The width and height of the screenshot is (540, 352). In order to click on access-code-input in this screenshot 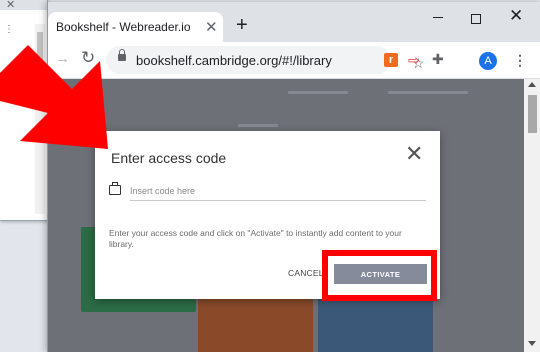, I will do `click(278, 191)`.